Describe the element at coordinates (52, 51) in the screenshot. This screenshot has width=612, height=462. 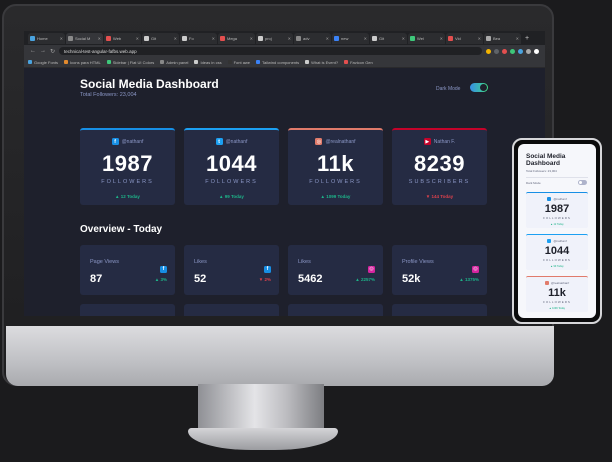
I see `reload-icon: ↻` at that location.